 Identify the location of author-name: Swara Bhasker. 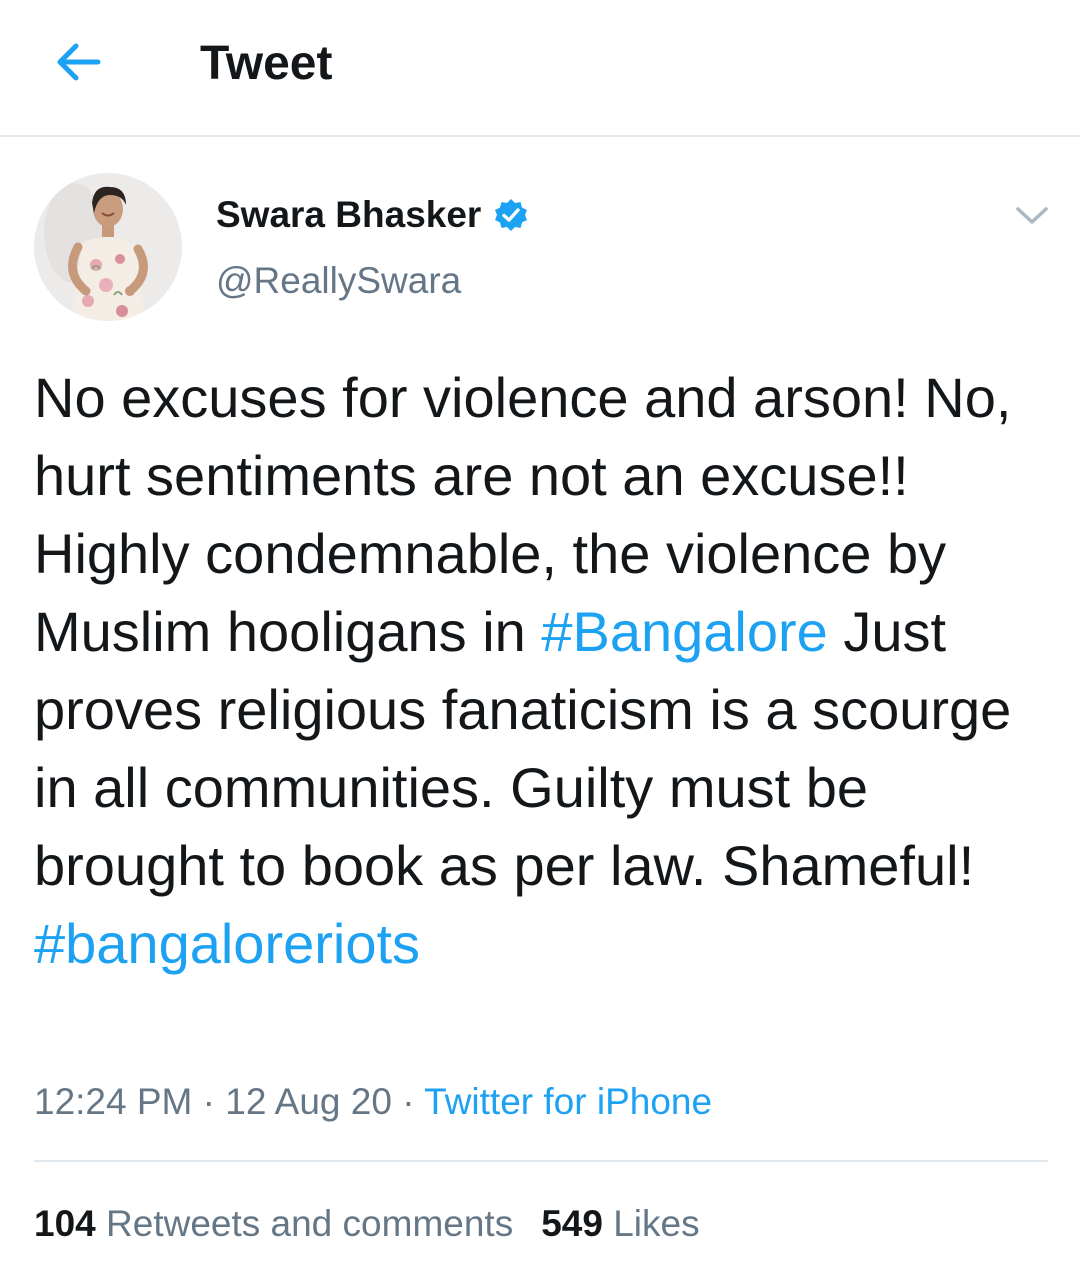
(348, 215).